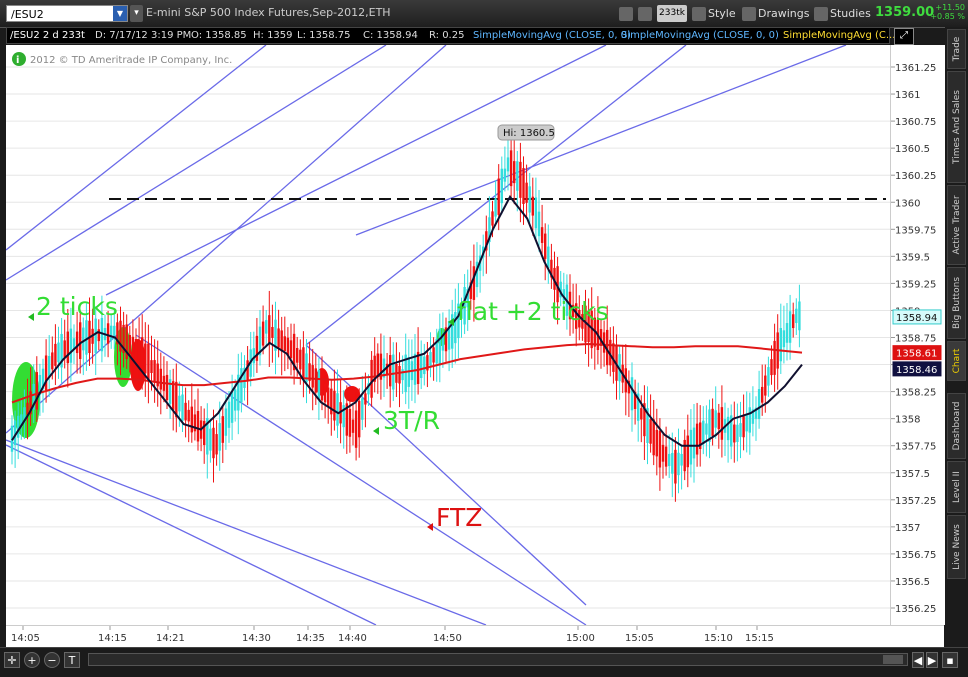 The height and width of the screenshot is (677, 968). Describe the element at coordinates (376, 431) in the screenshot. I see `arrow-icon` at that location.